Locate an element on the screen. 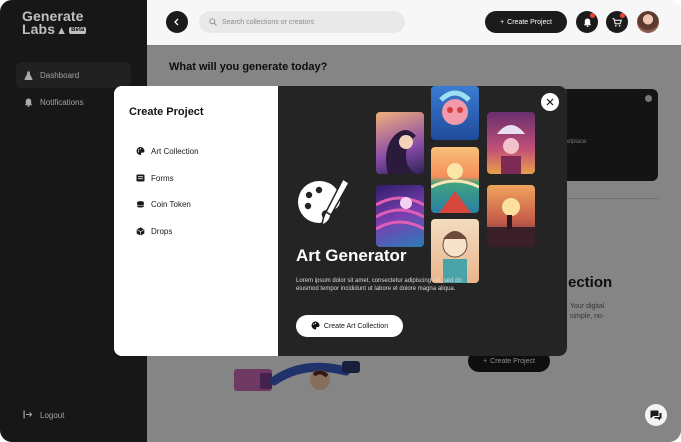 This screenshot has width=681, height=442. chat-button is located at coordinates (656, 415).